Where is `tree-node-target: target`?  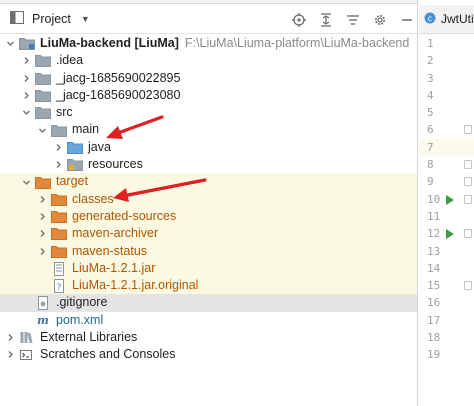 tree-node-target: target is located at coordinates (208, 182).